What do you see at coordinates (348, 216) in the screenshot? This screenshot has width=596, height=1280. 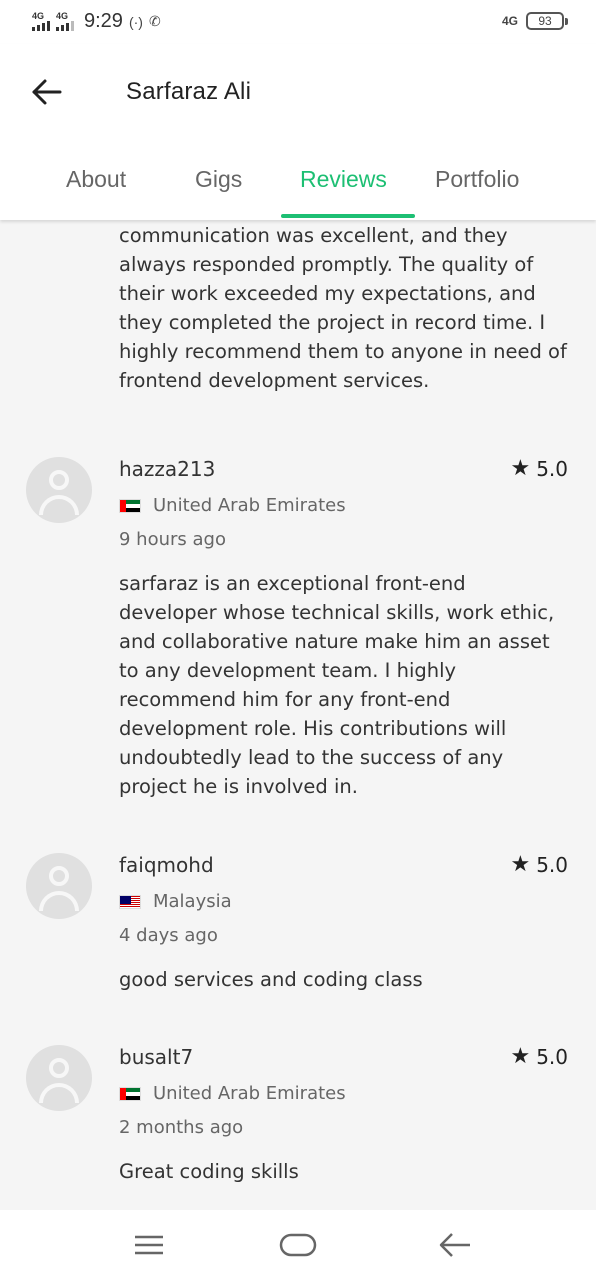 I see `active-tab-indicator` at bounding box center [348, 216].